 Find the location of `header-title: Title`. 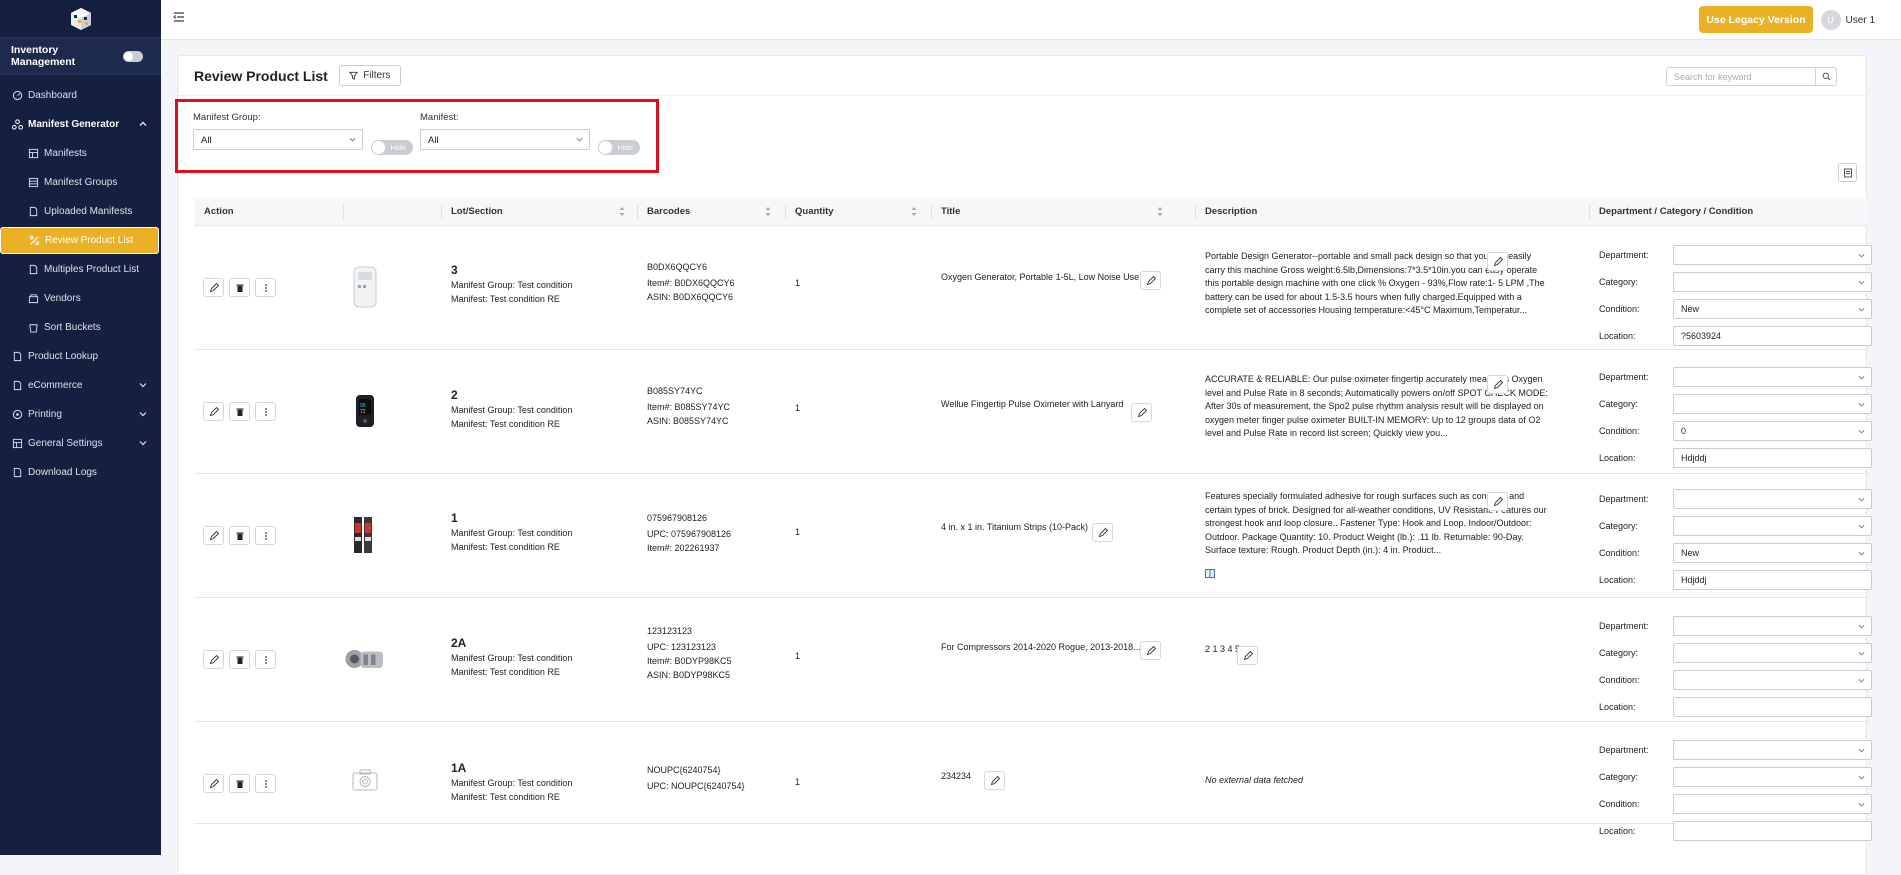

header-title: Title is located at coordinates (950, 211).